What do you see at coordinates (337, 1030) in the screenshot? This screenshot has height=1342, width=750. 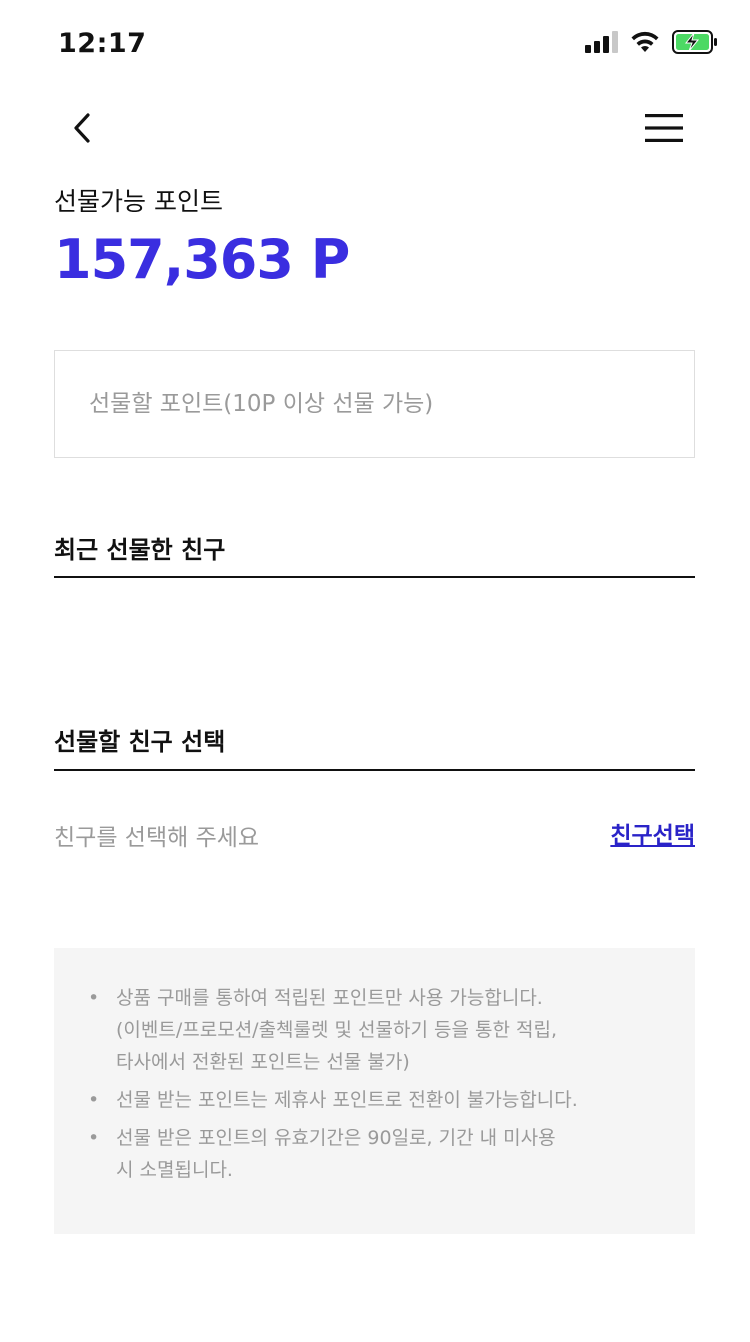 I see `notice-line: (이벤트/프로모션/출첵룰렛 및 선물하기 등을 통한 적립,` at bounding box center [337, 1030].